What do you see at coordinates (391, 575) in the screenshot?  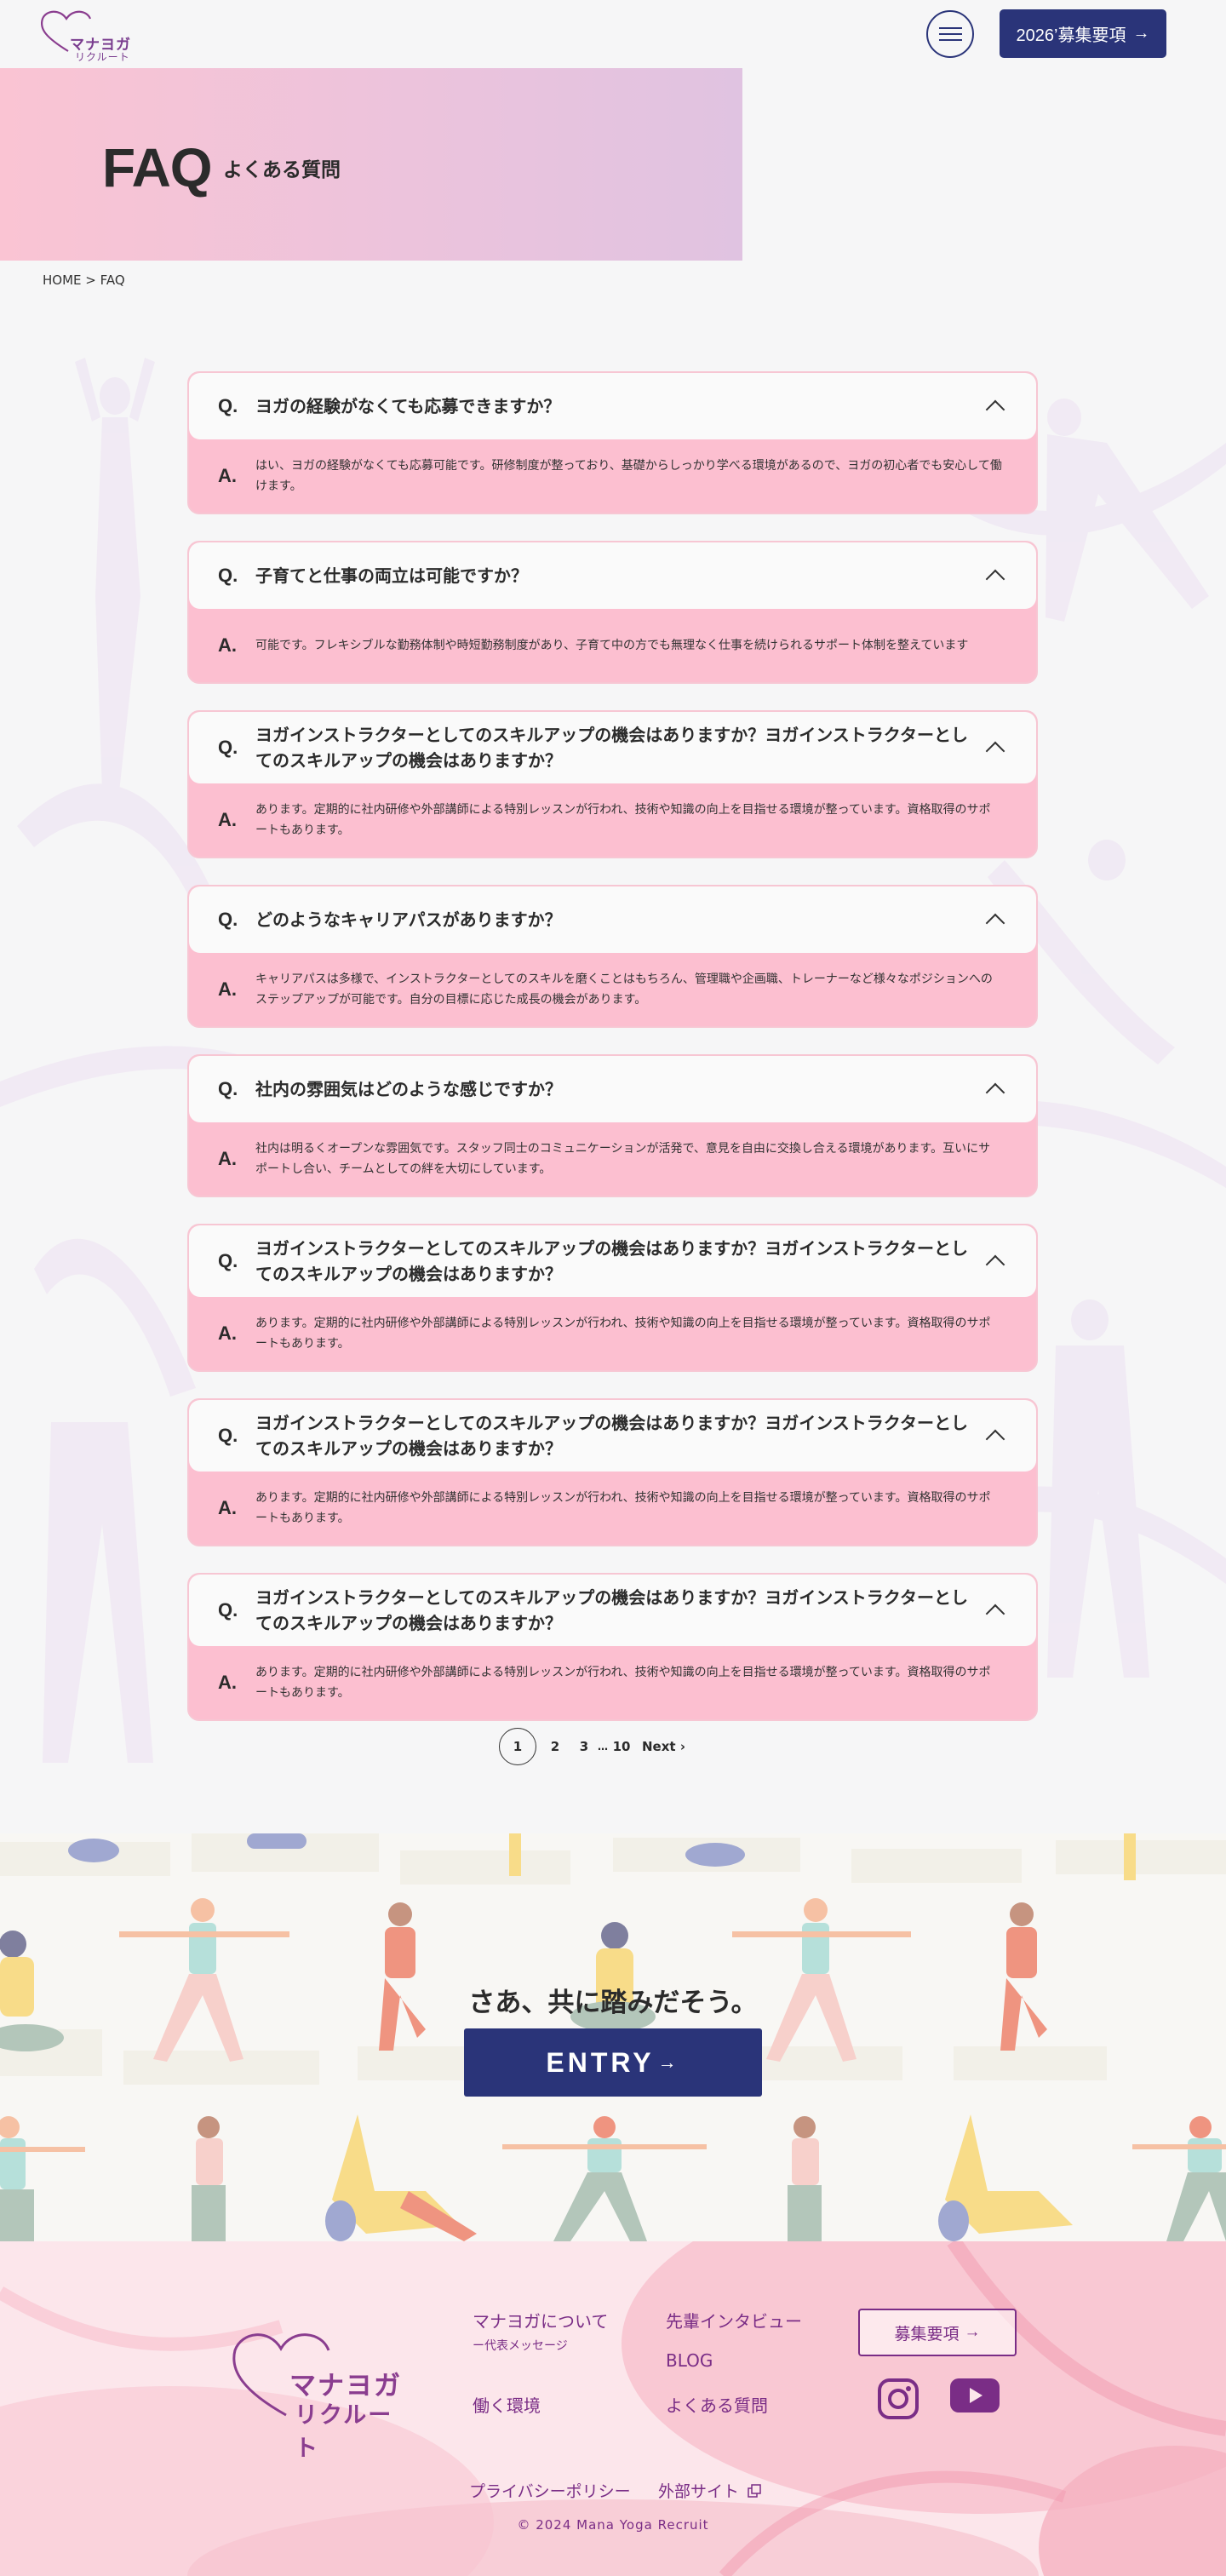 I see `faq-question-text: 子育てと仕事の両立は可能ですか？` at bounding box center [391, 575].